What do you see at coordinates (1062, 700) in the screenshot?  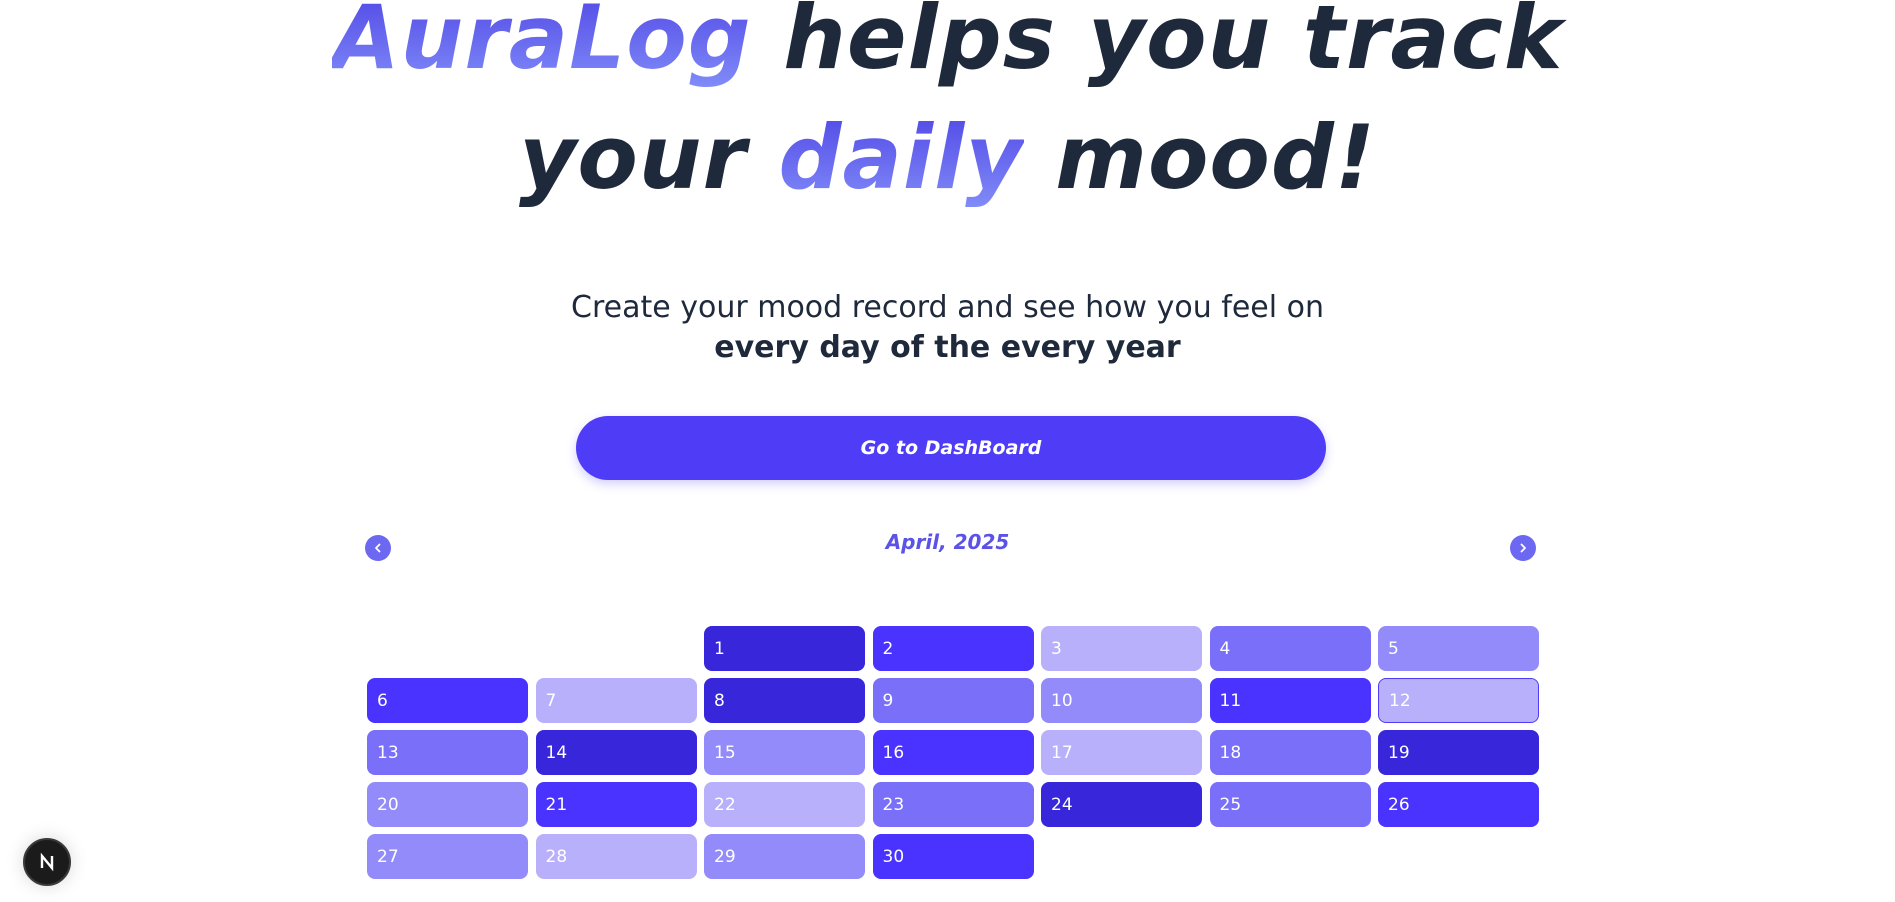 I see `calendar-day-number: 10` at bounding box center [1062, 700].